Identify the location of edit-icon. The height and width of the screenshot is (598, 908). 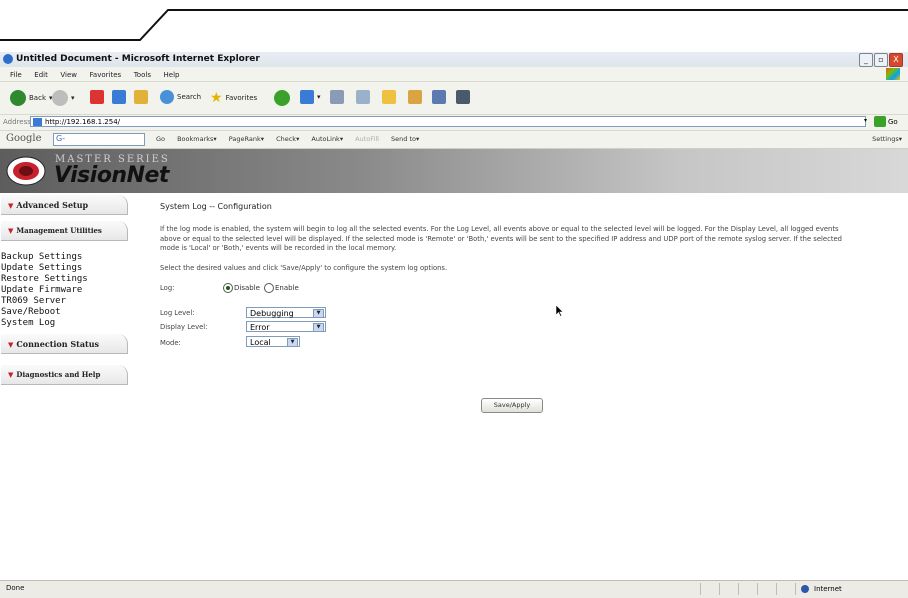
(363, 97).